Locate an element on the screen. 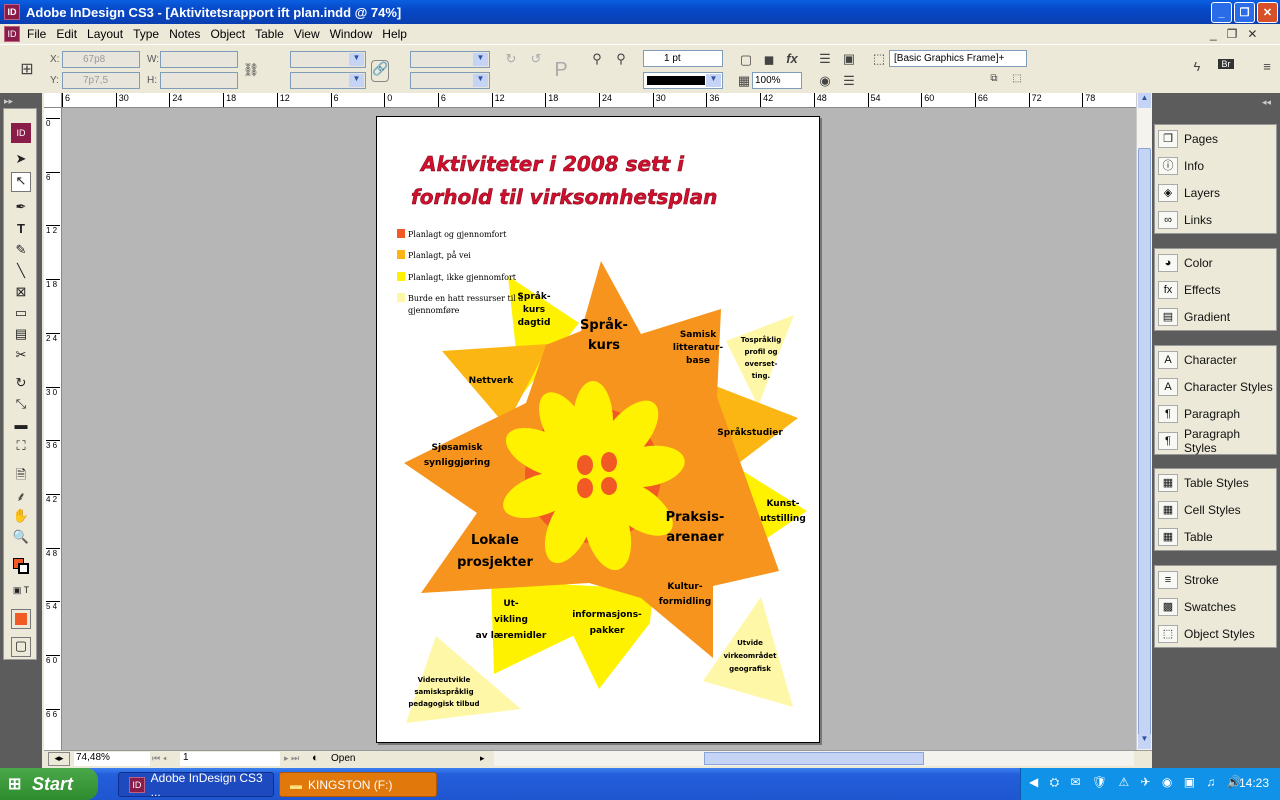  maximize-button: ❐ is located at coordinates (1244, 12).